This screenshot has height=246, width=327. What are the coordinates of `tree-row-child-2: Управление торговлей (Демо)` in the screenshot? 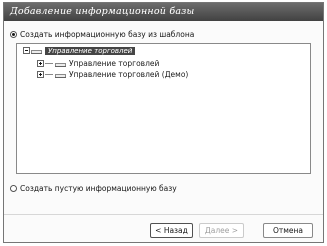 It's located at (112, 74).